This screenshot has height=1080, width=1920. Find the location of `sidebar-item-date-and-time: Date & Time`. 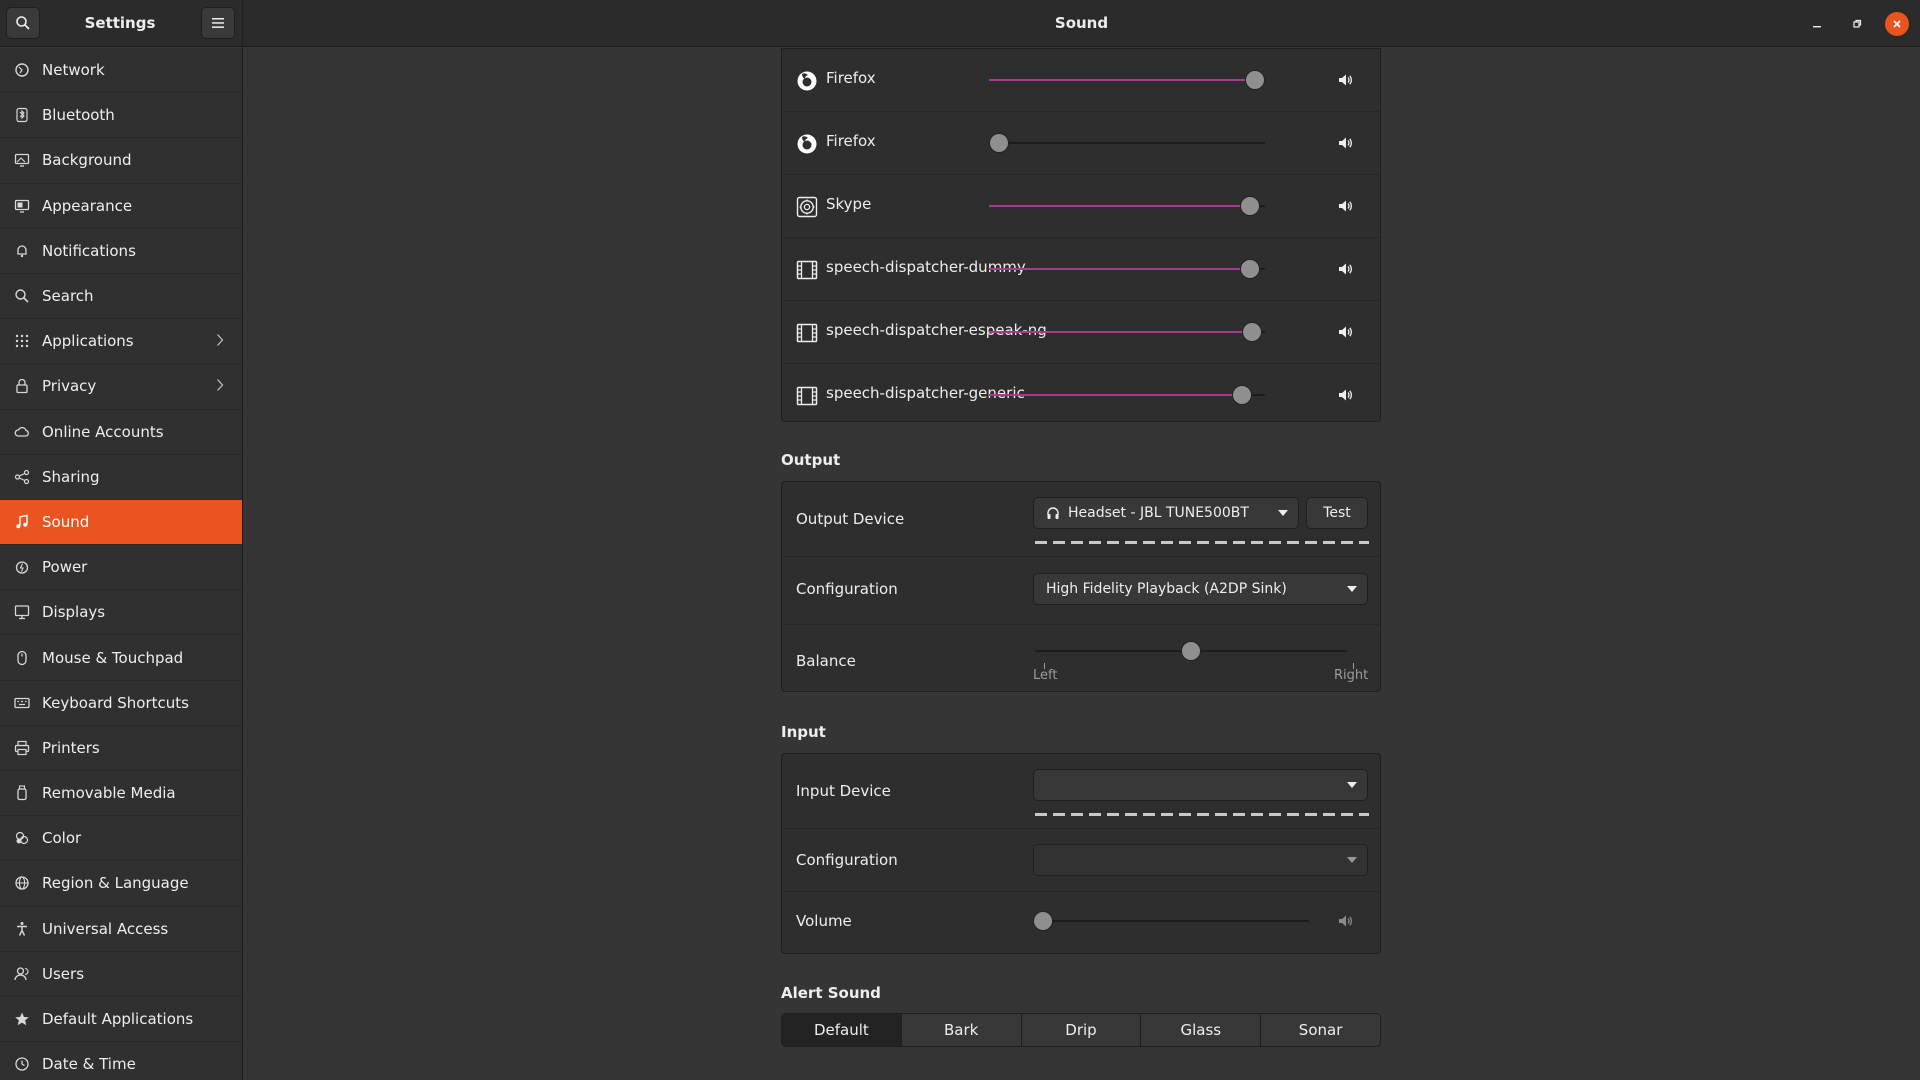

sidebar-item-date-and-time: Date & Time is located at coordinates (121, 1061).